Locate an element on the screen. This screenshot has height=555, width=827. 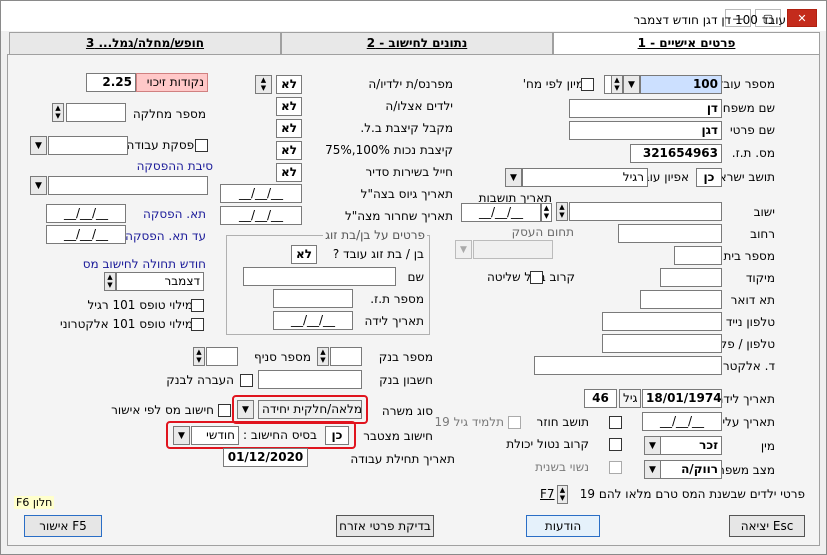
street-field is located at coordinates (670, 233).